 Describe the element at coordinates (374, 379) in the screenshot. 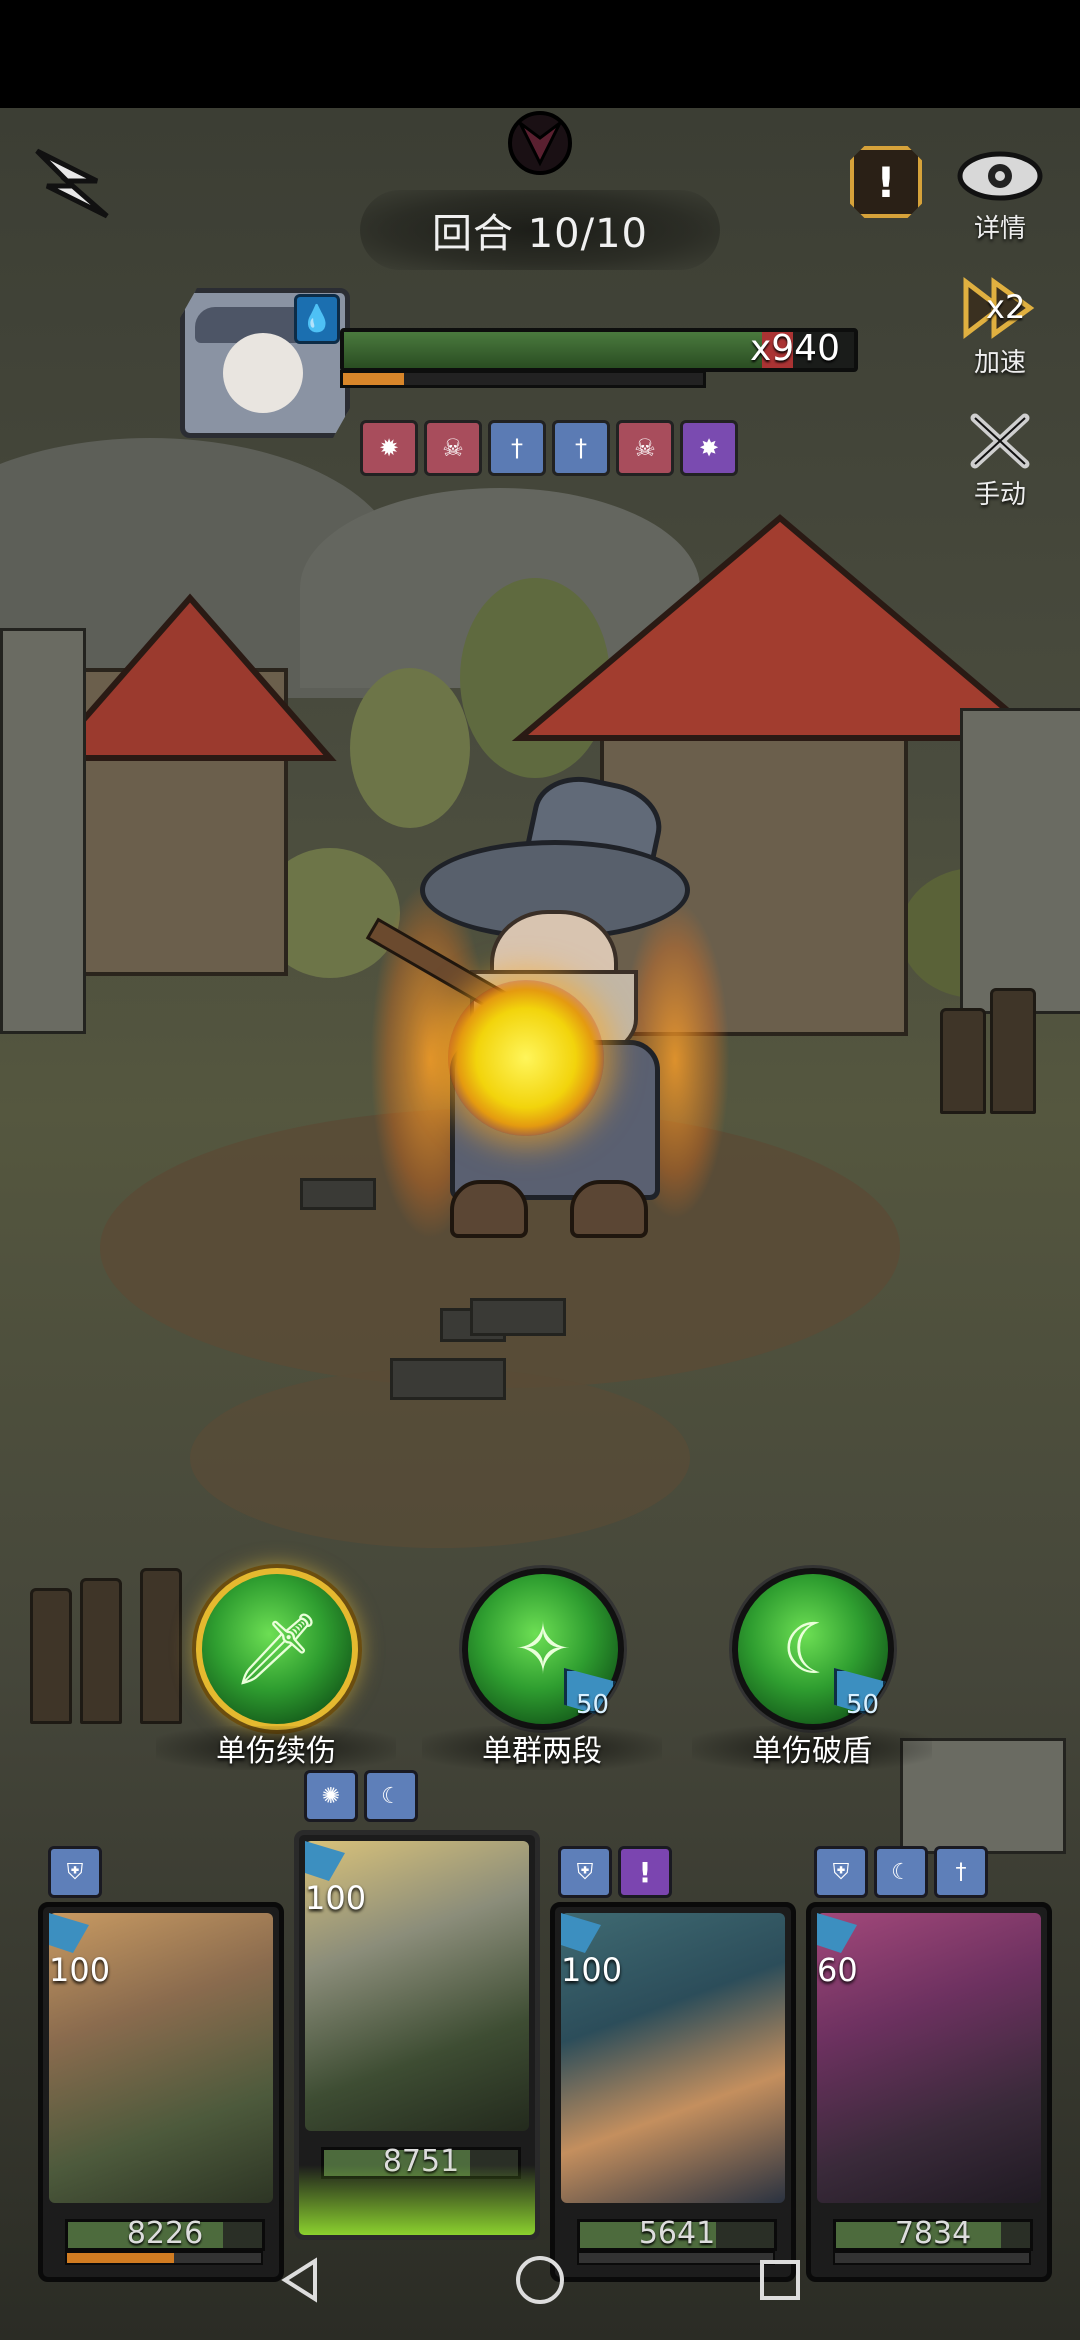

I see `boss-energy-fill` at that location.